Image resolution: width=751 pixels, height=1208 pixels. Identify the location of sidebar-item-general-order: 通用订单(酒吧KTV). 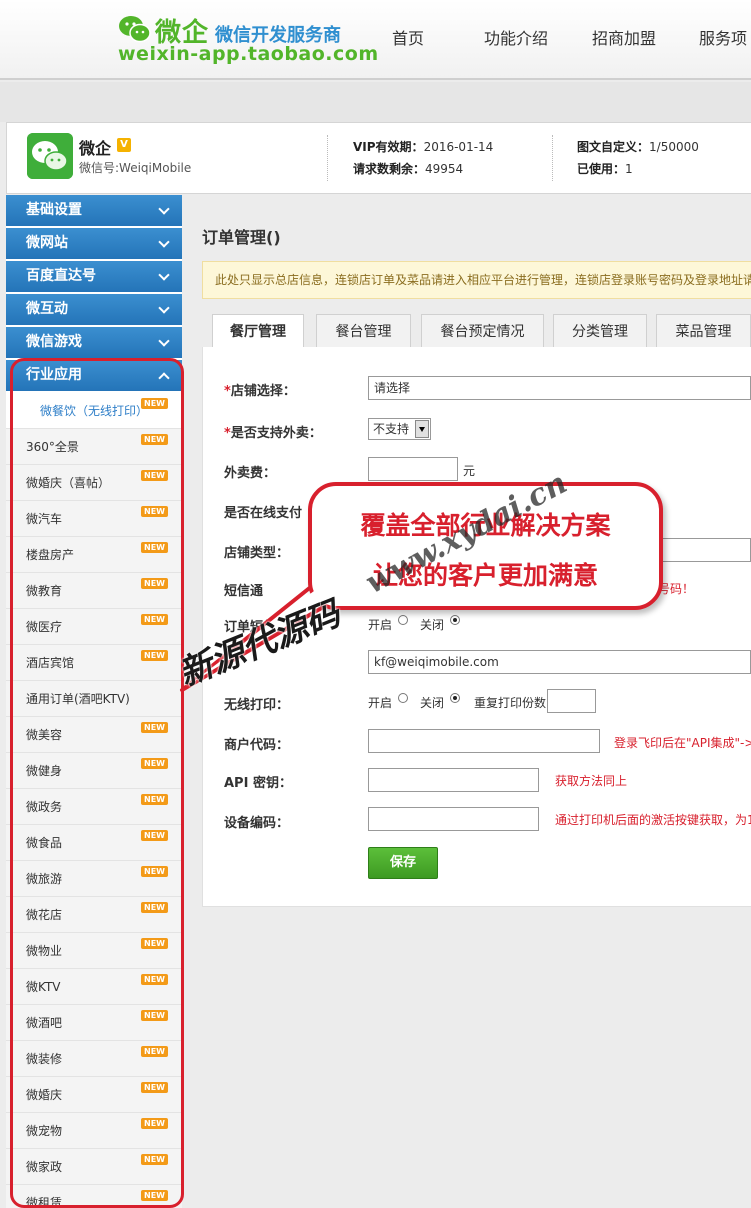
(94, 699).